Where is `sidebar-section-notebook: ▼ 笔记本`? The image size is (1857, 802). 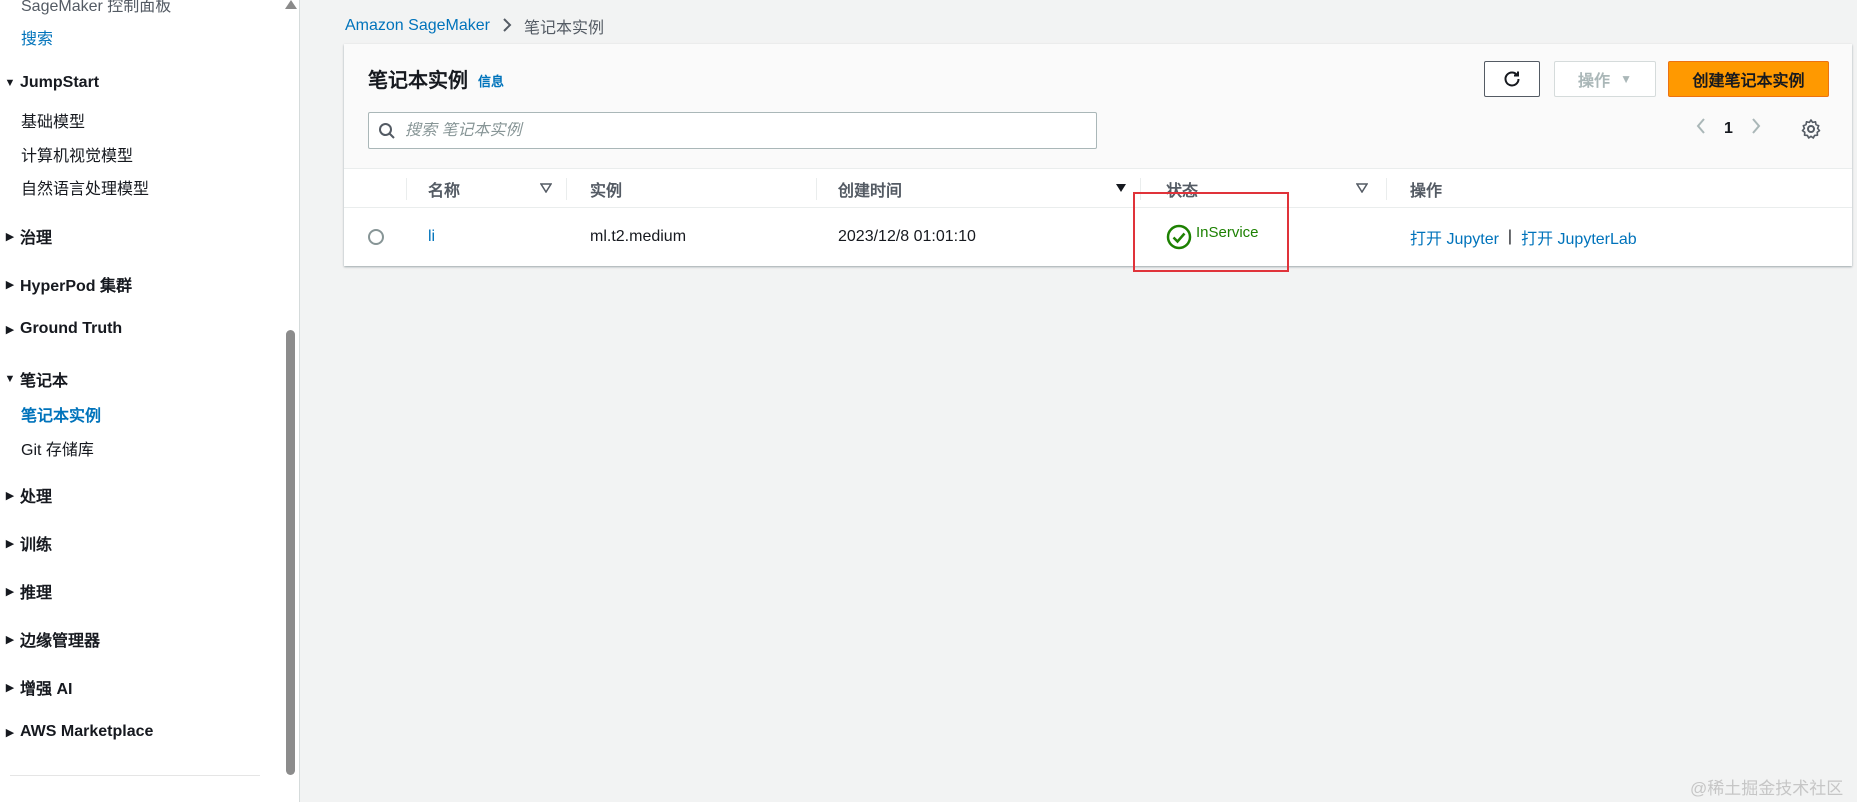
sidebar-section-notebook: ▼ 笔记本 is located at coordinates (34, 379).